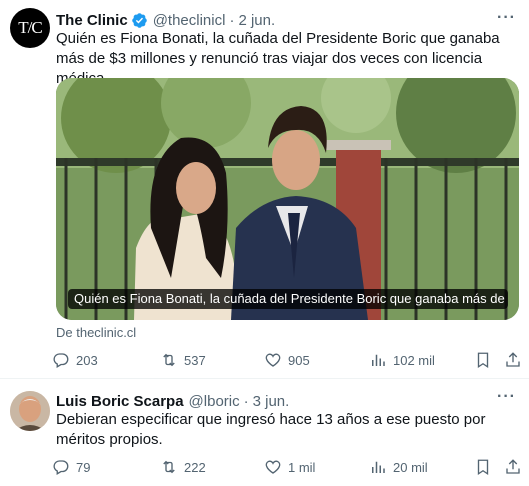 The image size is (529, 486). Describe the element at coordinates (96, 332) in the screenshot. I see `card-source-link: De theclinic.cl` at that location.